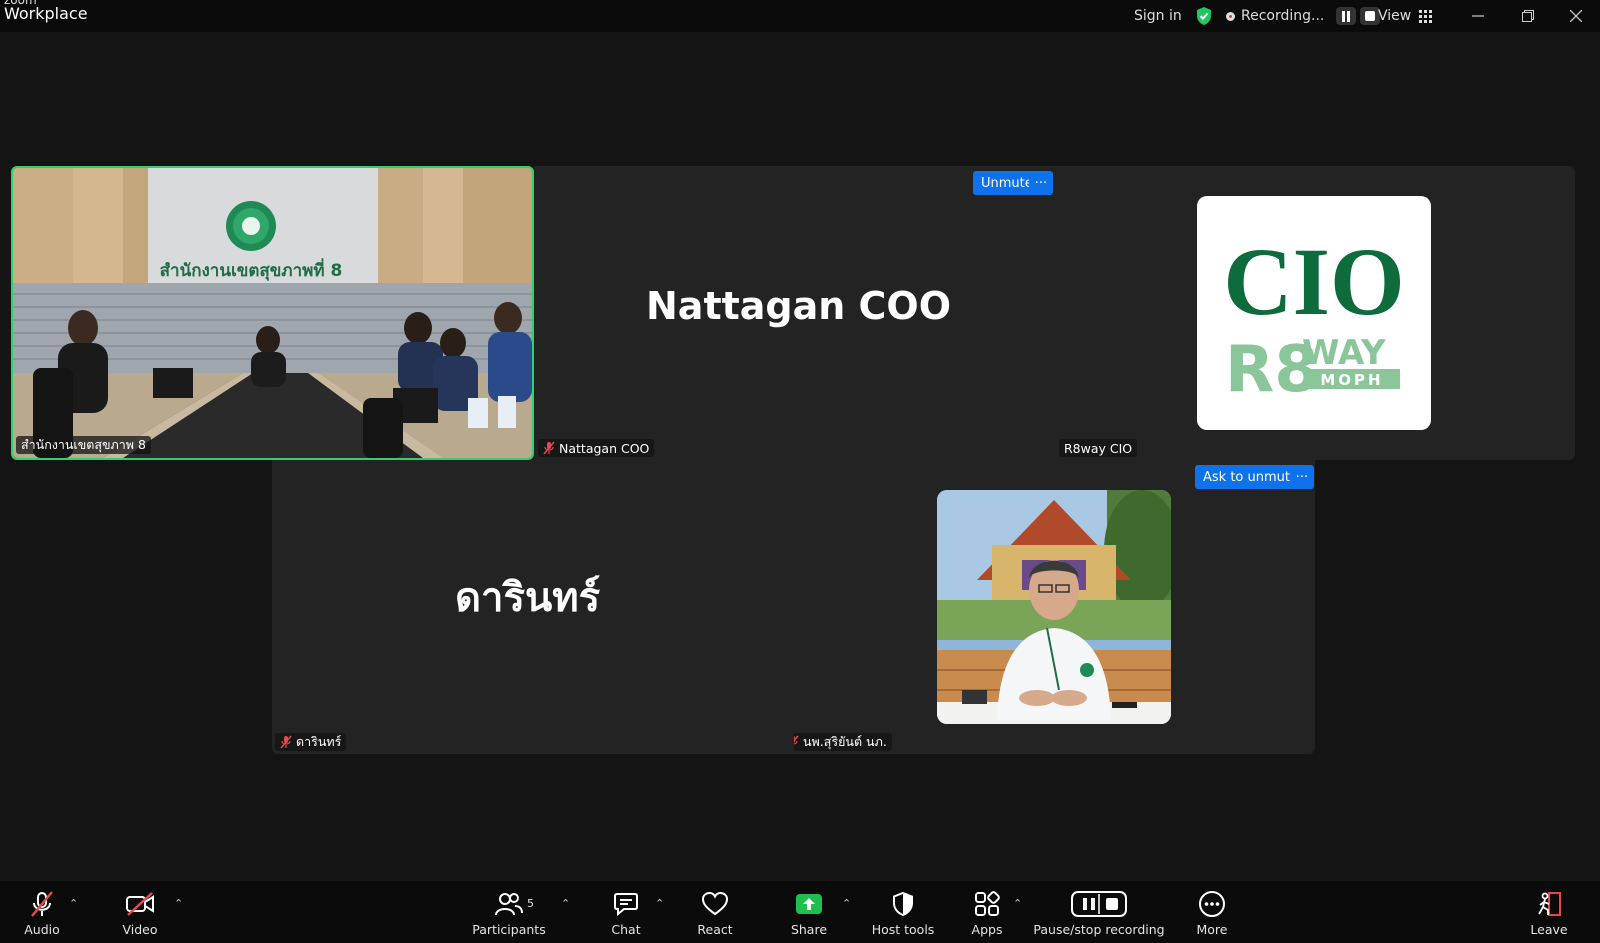  Describe the element at coordinates (903, 904) in the screenshot. I see `host-tools-shield-icon` at that location.